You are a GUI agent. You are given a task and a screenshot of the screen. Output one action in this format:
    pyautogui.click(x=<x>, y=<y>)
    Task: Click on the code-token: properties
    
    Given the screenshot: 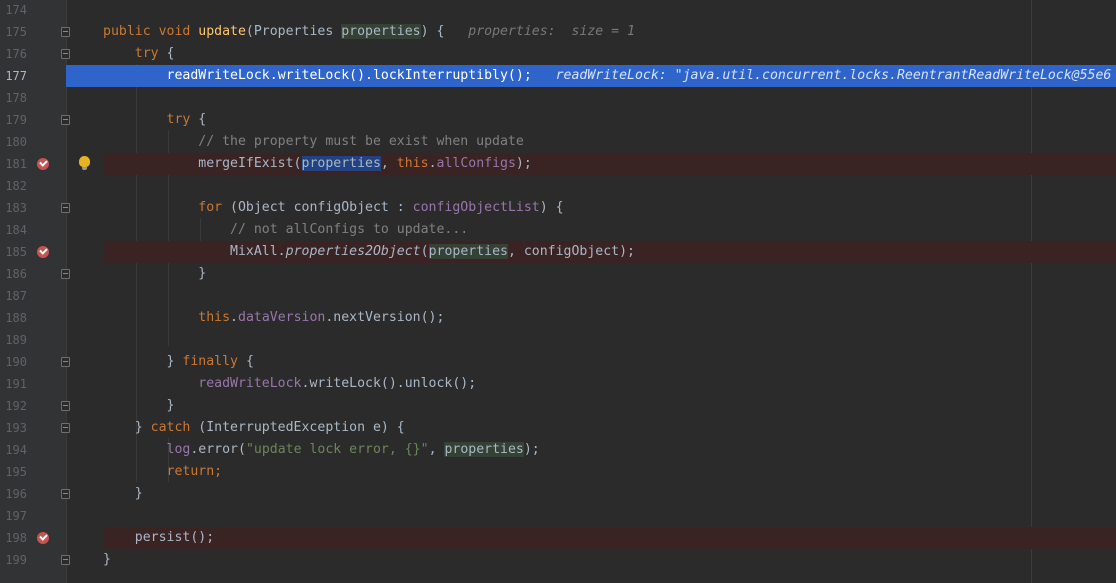 What is the action you would take?
    pyautogui.click(x=484, y=449)
    